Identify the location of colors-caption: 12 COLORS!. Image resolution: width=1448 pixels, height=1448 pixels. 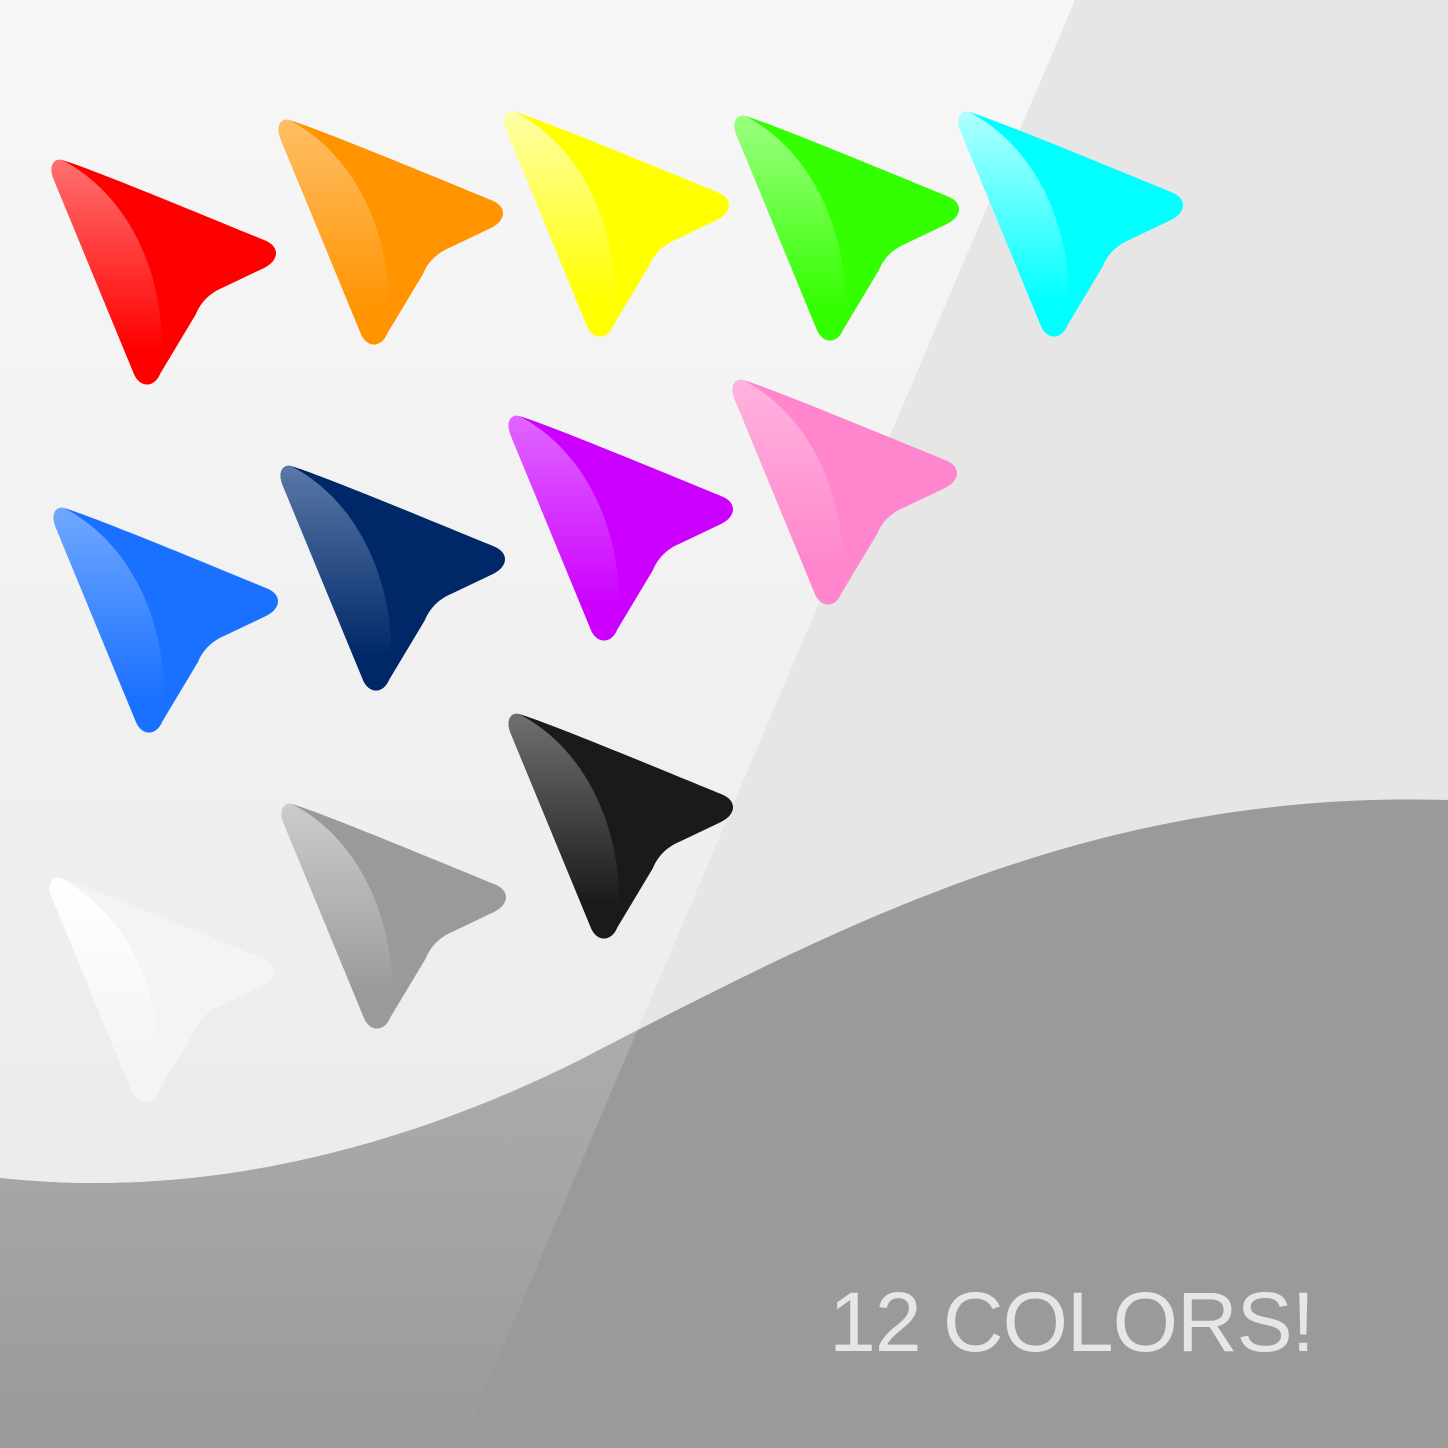
(1072, 1322).